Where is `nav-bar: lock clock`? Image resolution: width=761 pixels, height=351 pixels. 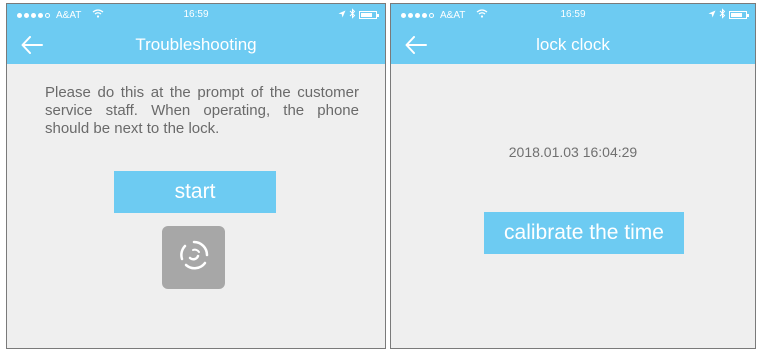
nav-bar: lock clock is located at coordinates (573, 45).